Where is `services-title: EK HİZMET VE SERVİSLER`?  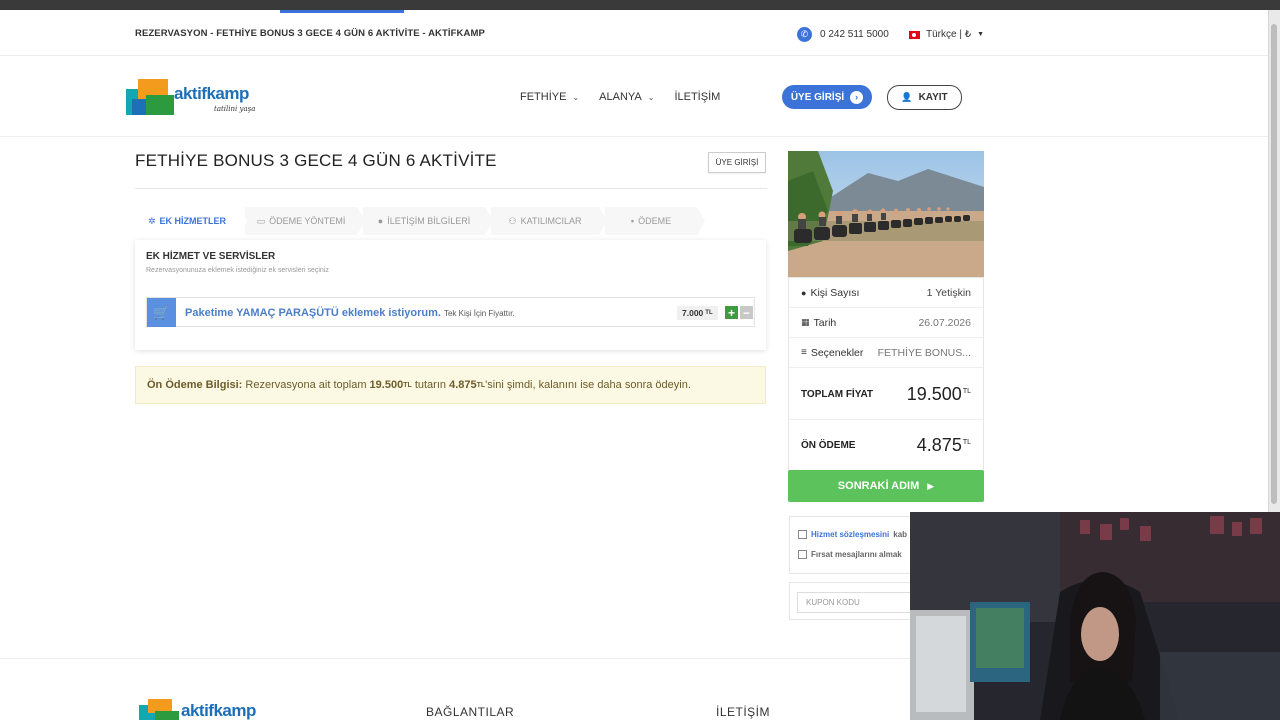
services-title: EK HİZMET VE SERVİSLER is located at coordinates (211, 256).